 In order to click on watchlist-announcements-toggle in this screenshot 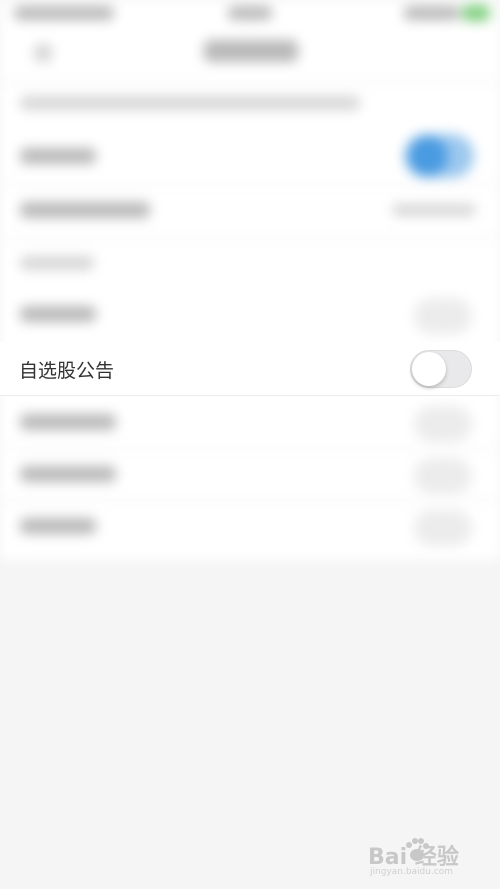, I will do `click(441, 369)`.